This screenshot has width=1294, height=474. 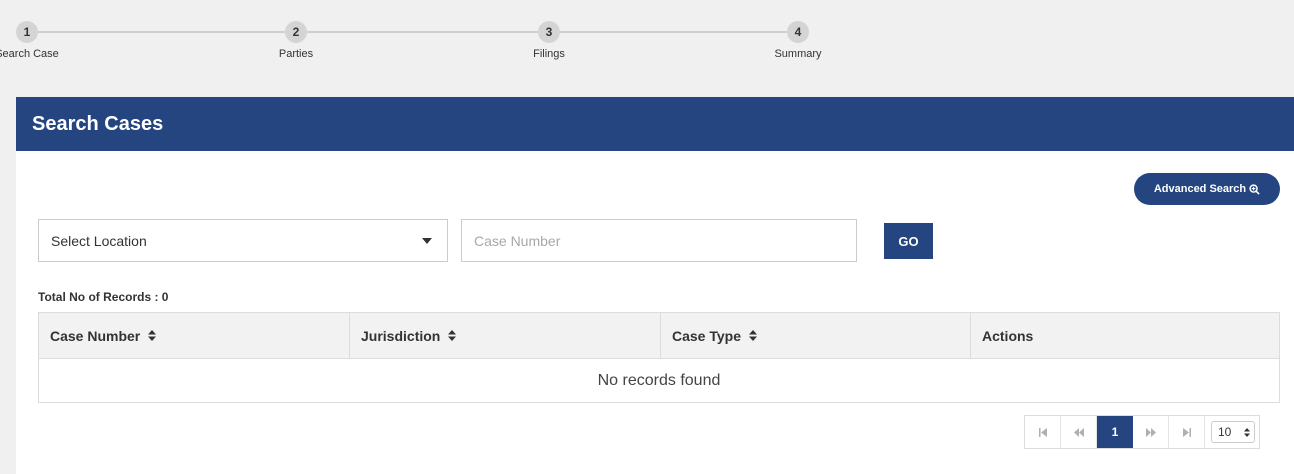 What do you see at coordinates (505, 335) in the screenshot?
I see `column-header-jurisdiction: Jurisdiction` at bounding box center [505, 335].